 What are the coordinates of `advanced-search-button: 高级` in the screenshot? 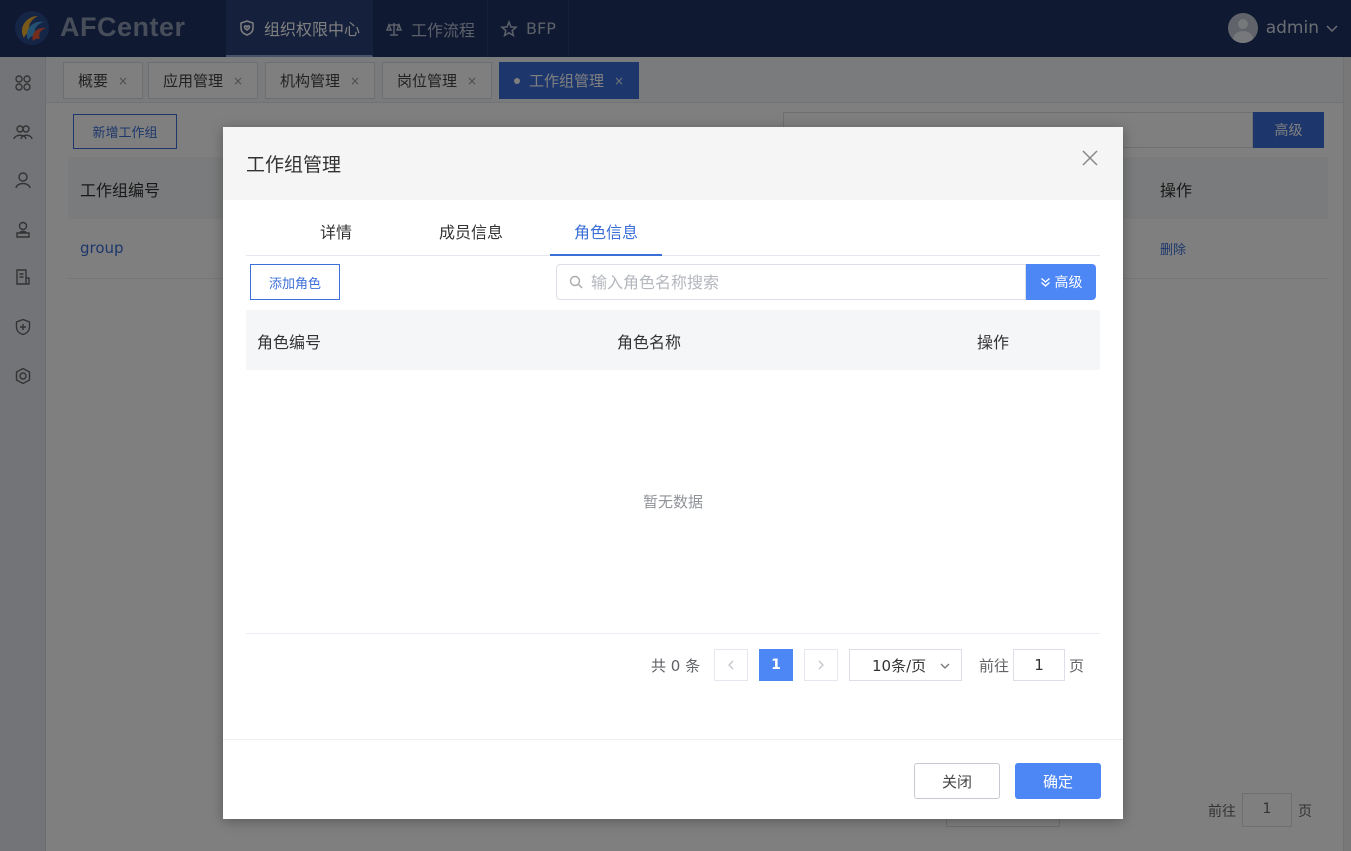 It's located at (1061, 282).